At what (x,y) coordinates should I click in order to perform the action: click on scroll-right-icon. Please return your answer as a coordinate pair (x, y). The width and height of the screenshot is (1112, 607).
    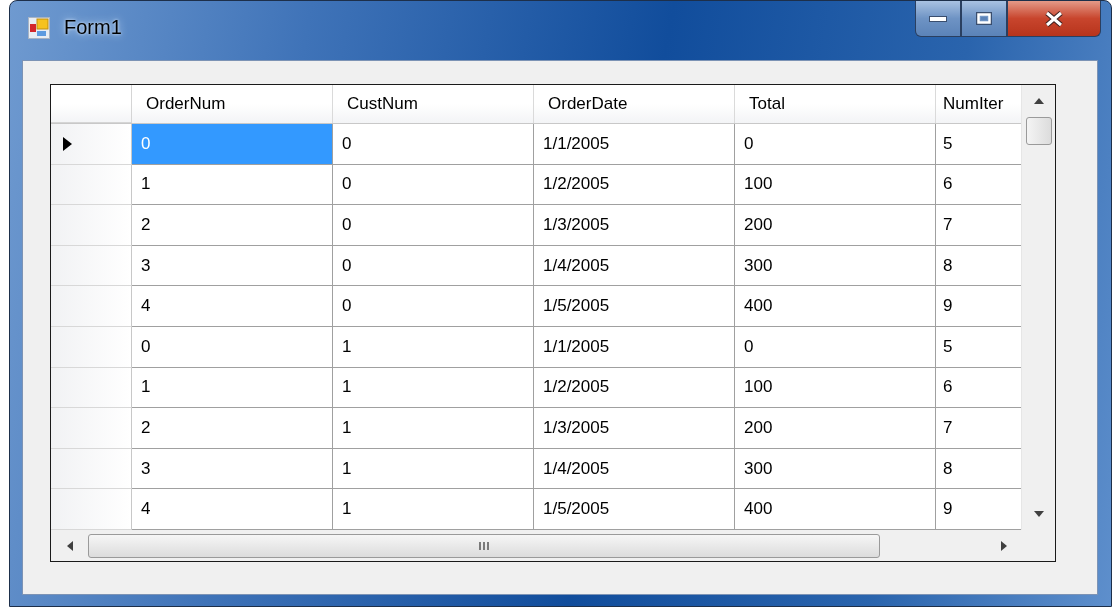
    Looking at the image, I should click on (1003, 545).